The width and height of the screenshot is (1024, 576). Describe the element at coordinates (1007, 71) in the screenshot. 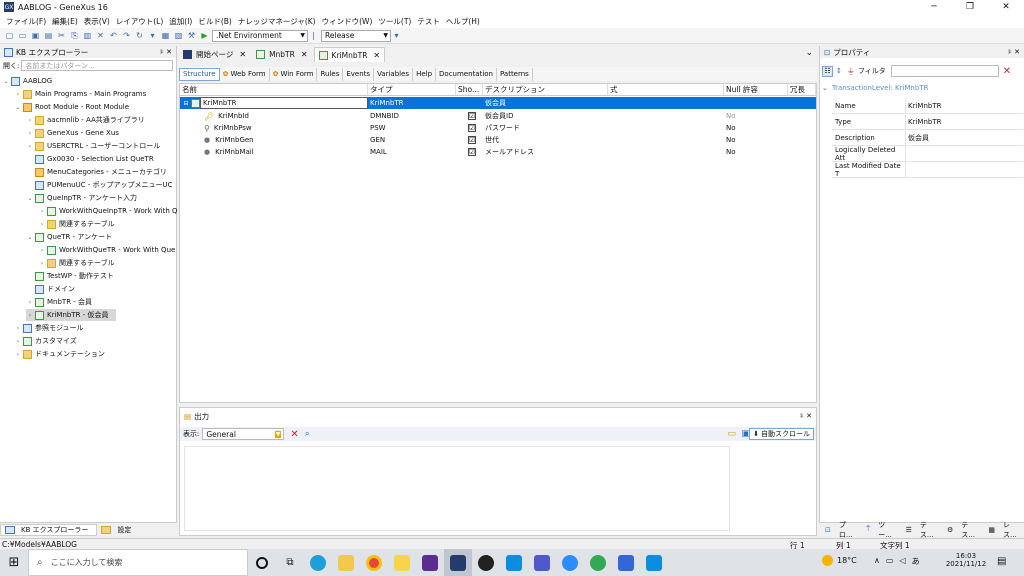

I see `clear-filter-icon: ✕` at that location.